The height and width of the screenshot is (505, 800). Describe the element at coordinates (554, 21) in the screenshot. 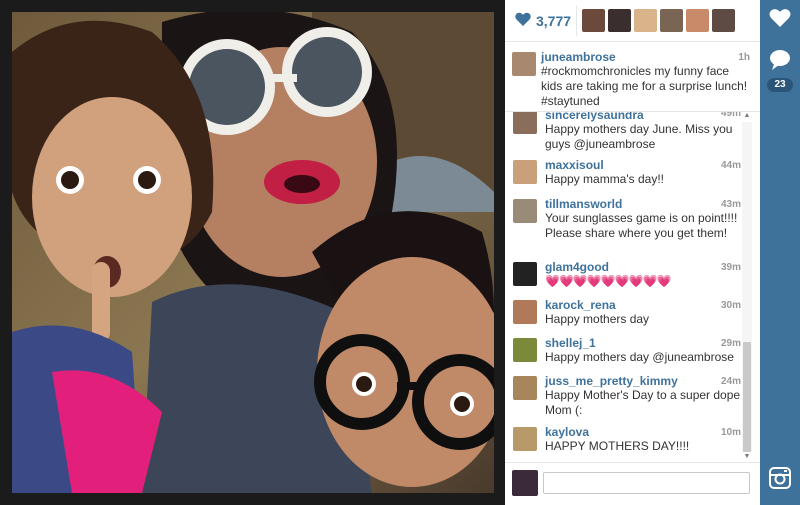

I see `like-count: 3,777` at that location.